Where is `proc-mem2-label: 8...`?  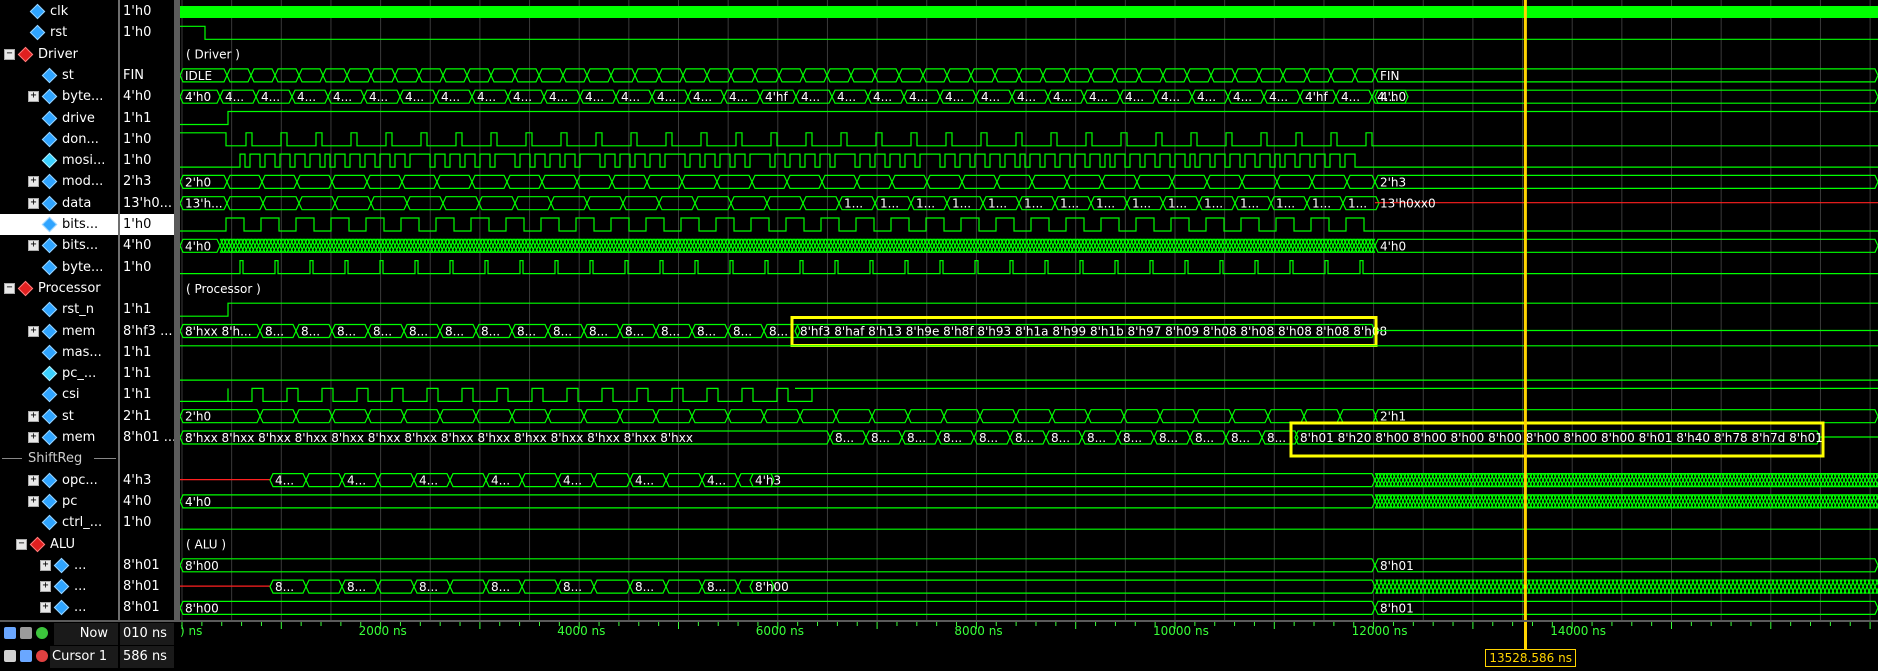 proc-mem2-label: 8... is located at coordinates (1024, 438).